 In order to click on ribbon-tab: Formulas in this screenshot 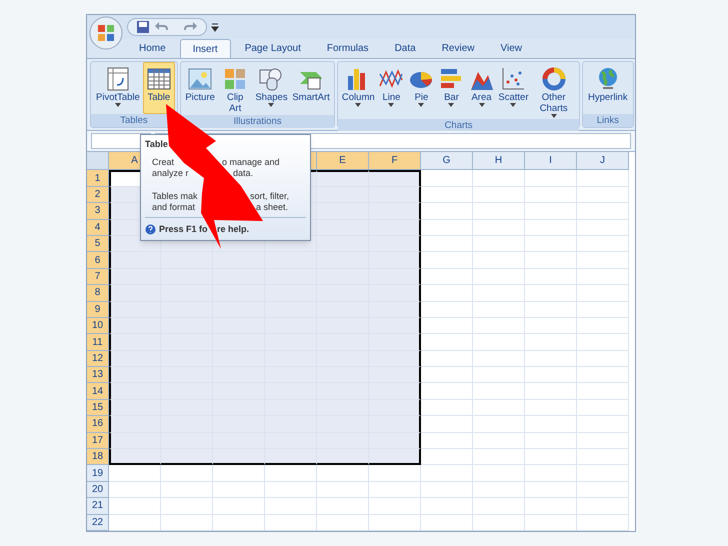, I will do `click(347, 48)`.